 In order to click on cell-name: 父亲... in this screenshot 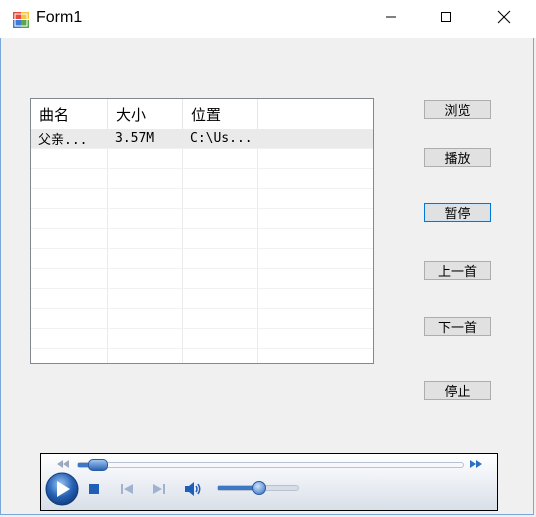, I will do `click(69, 138)`.